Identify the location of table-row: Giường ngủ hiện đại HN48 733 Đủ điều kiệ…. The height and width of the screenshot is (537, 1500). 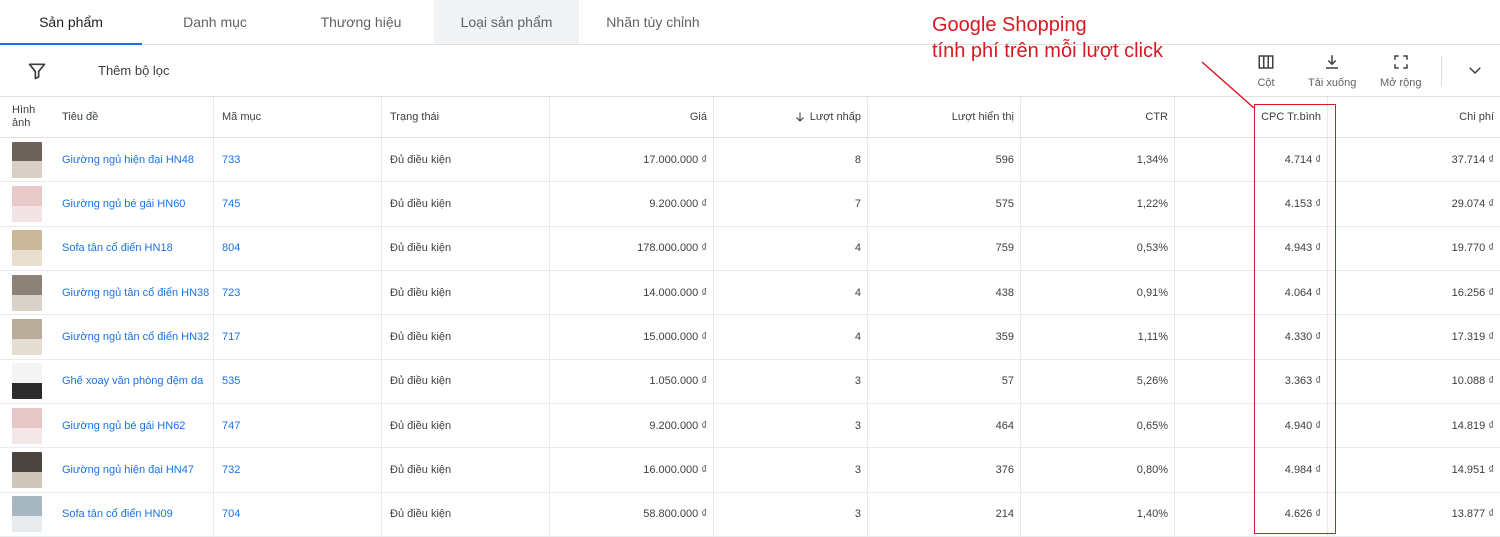
(750, 160).